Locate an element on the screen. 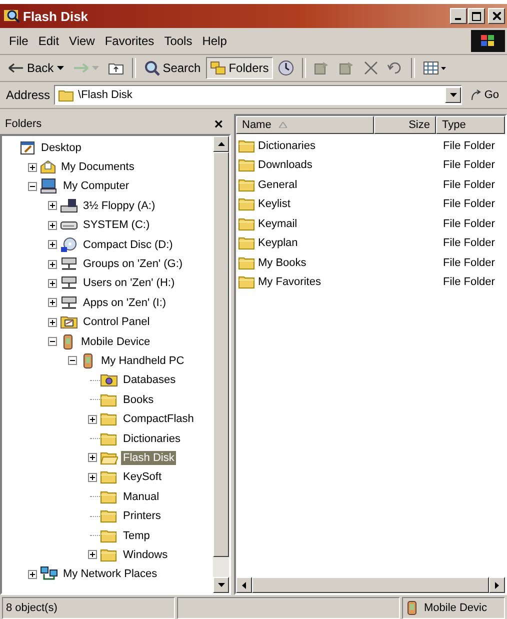  right-arrow-icon is located at coordinates (497, 585).